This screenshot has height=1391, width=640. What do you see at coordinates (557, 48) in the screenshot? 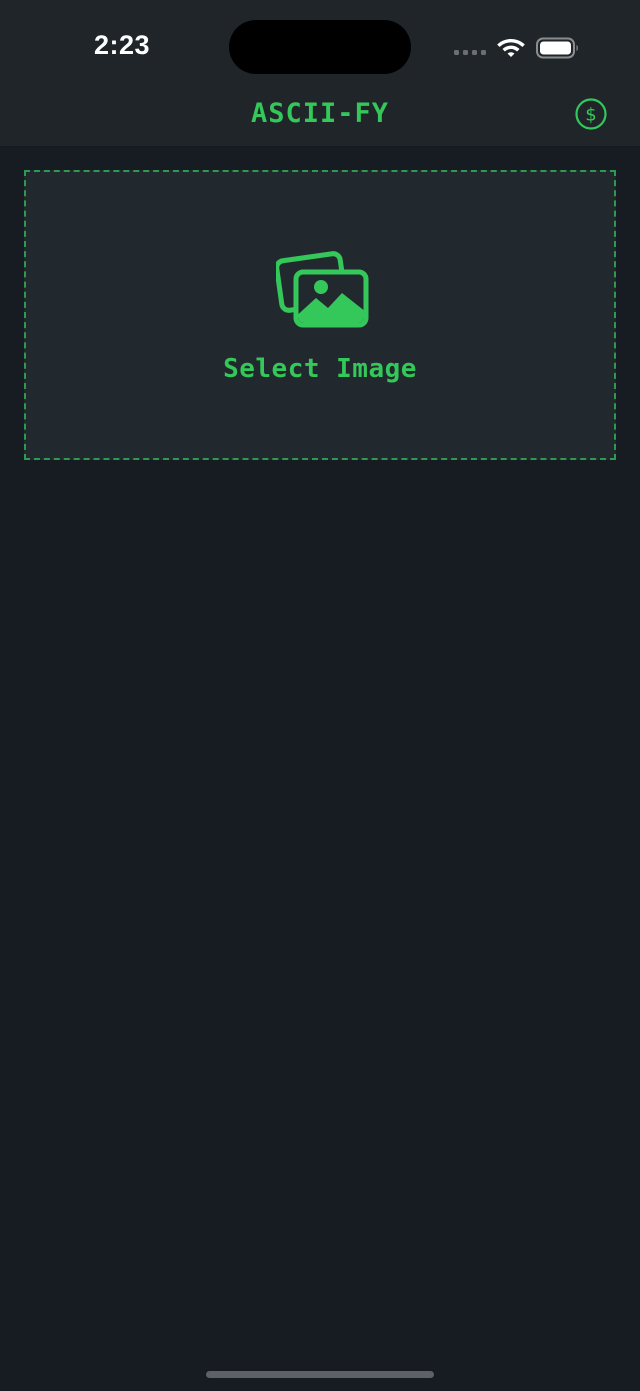
I see `battery-icon` at bounding box center [557, 48].